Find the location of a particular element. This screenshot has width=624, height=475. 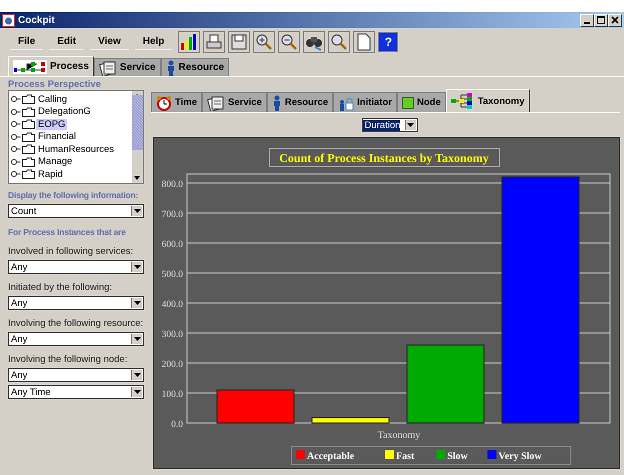

filter-label: Involved in following services: is located at coordinates (71, 251).